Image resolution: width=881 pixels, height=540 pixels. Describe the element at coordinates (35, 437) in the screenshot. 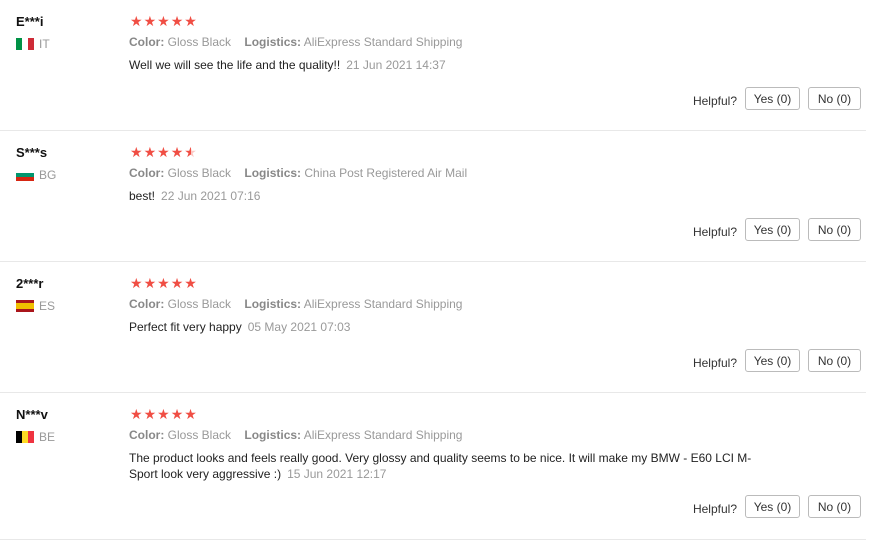

I see `reviewer-country: BE` at that location.